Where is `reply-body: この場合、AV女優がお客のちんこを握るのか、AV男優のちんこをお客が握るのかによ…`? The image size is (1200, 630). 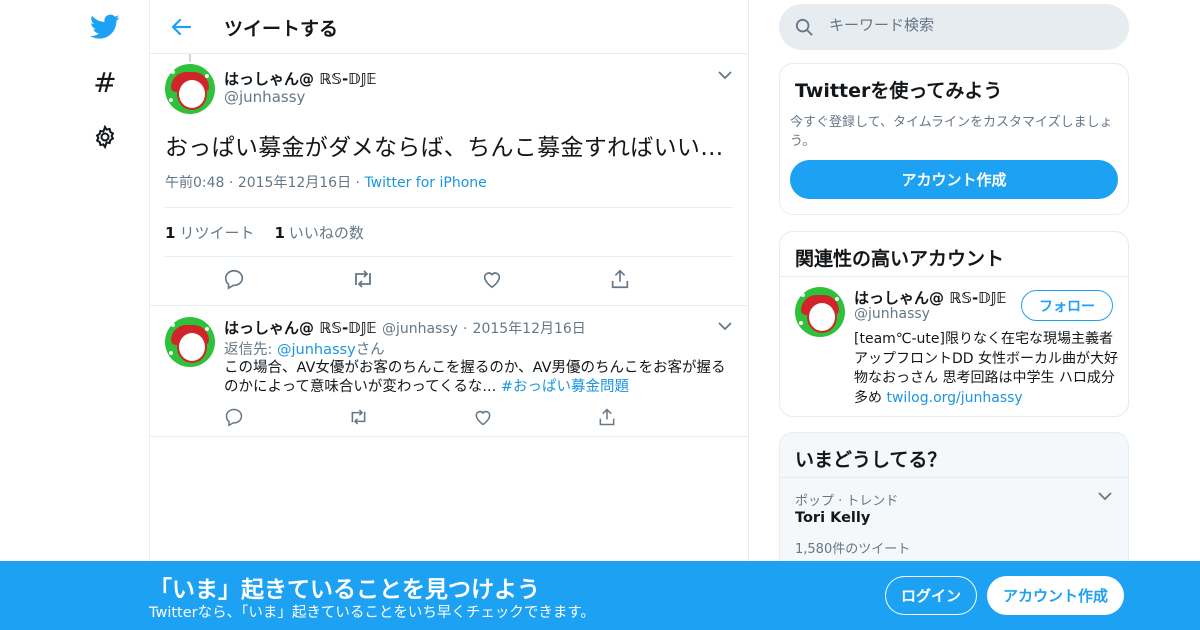
reply-body: この場合、AV女優がお客のちんこを握るのか、AV男優のちんこをお客が握るのかによ… is located at coordinates (475, 377).